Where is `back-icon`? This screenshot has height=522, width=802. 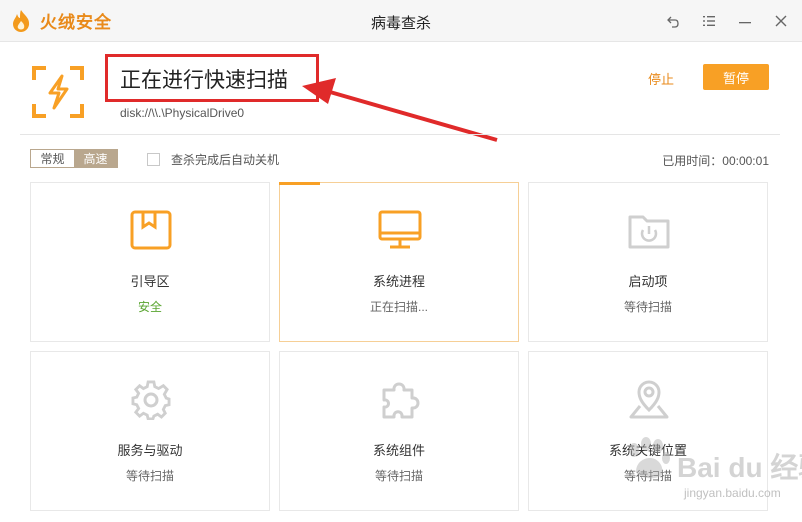
back-icon is located at coordinates (673, 22).